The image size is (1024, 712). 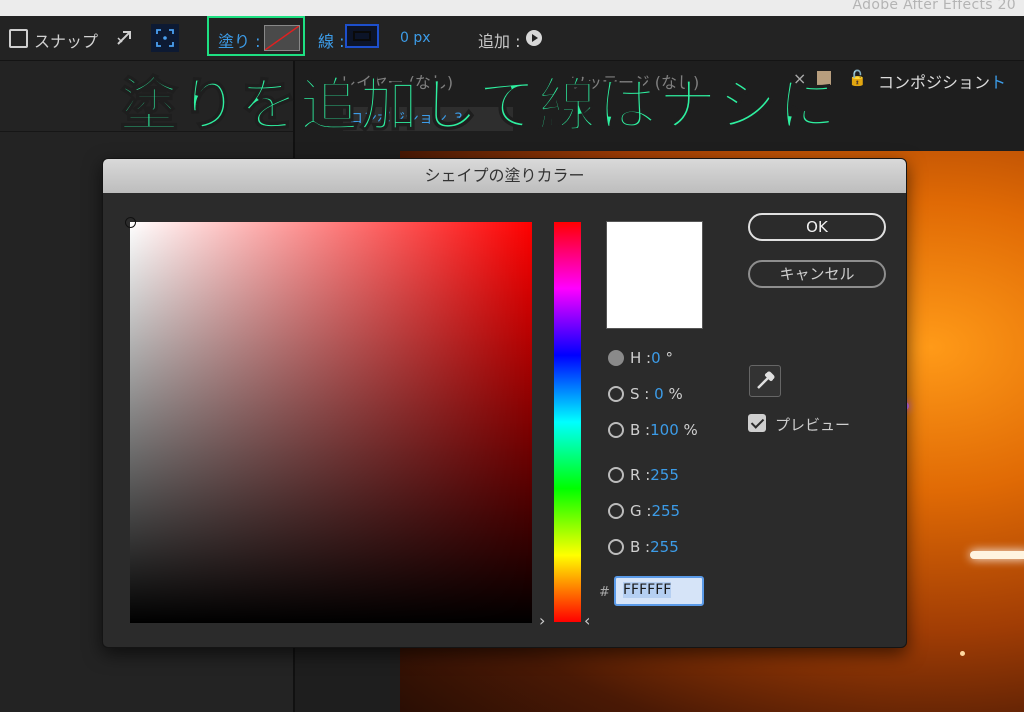 I want to click on stroke-swatch, so click(x=362, y=36).